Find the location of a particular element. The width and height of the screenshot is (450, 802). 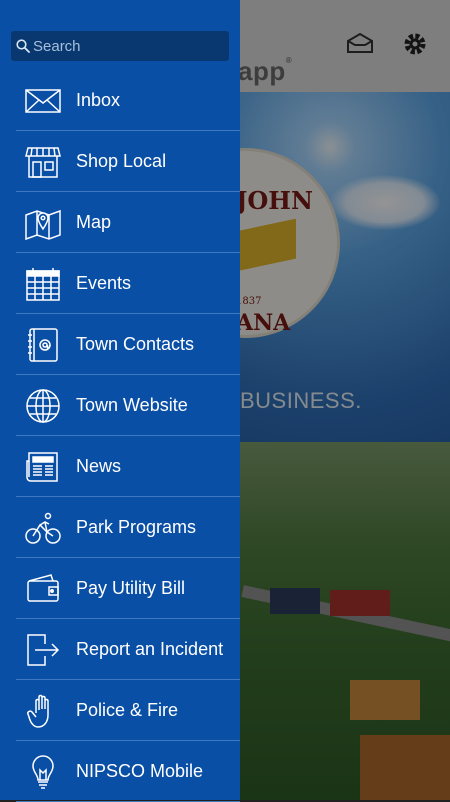

search-input is located at coordinates (128, 46).